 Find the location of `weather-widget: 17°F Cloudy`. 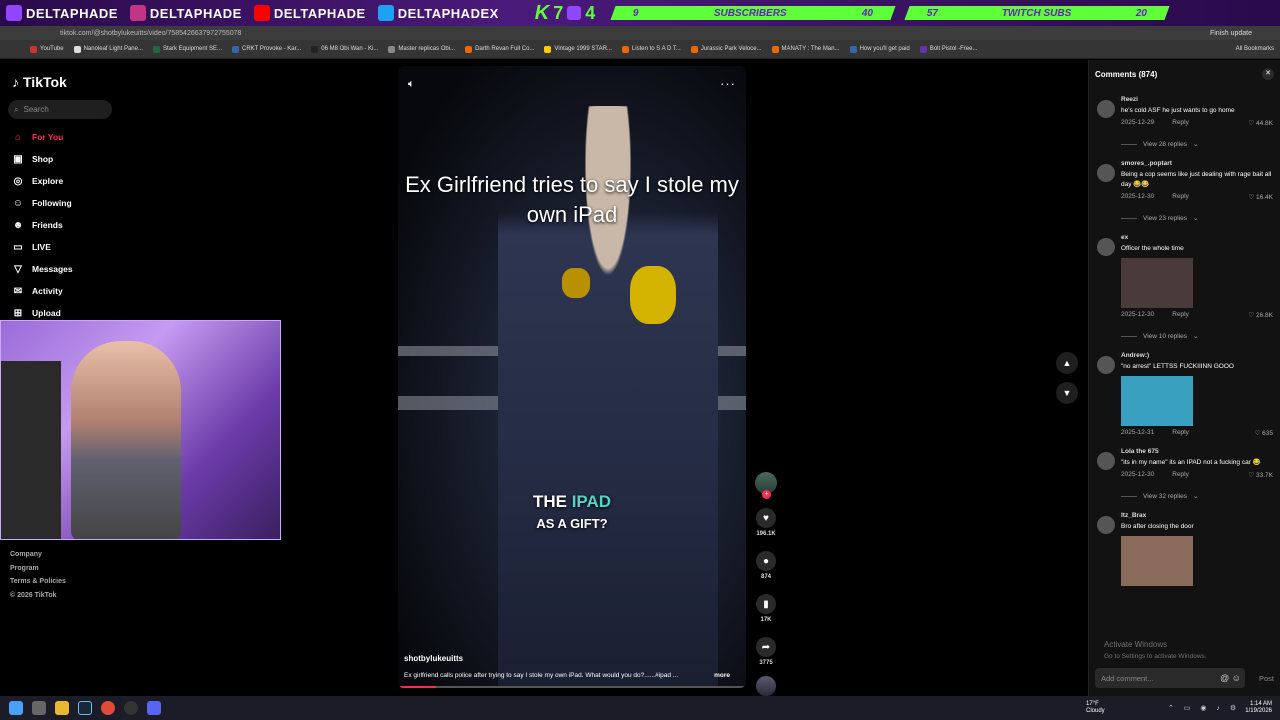

weather-widget: 17°F Cloudy is located at coordinates (1095, 708).